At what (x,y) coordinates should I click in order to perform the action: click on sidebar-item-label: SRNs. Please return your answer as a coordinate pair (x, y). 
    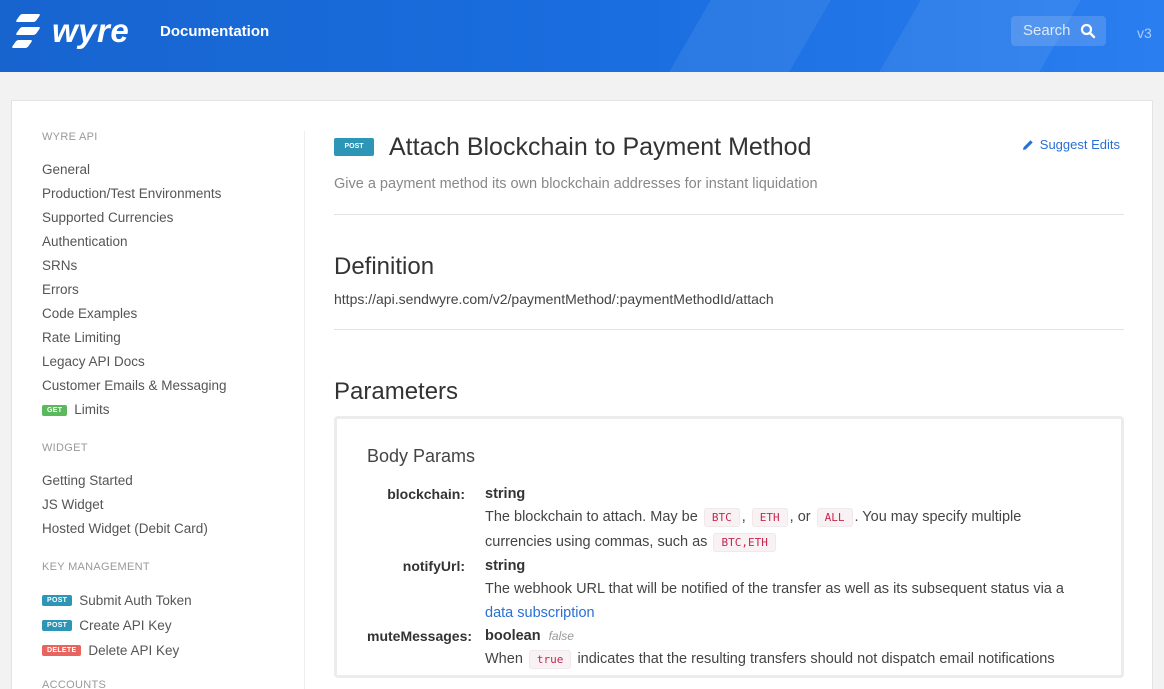
    Looking at the image, I should click on (60, 265).